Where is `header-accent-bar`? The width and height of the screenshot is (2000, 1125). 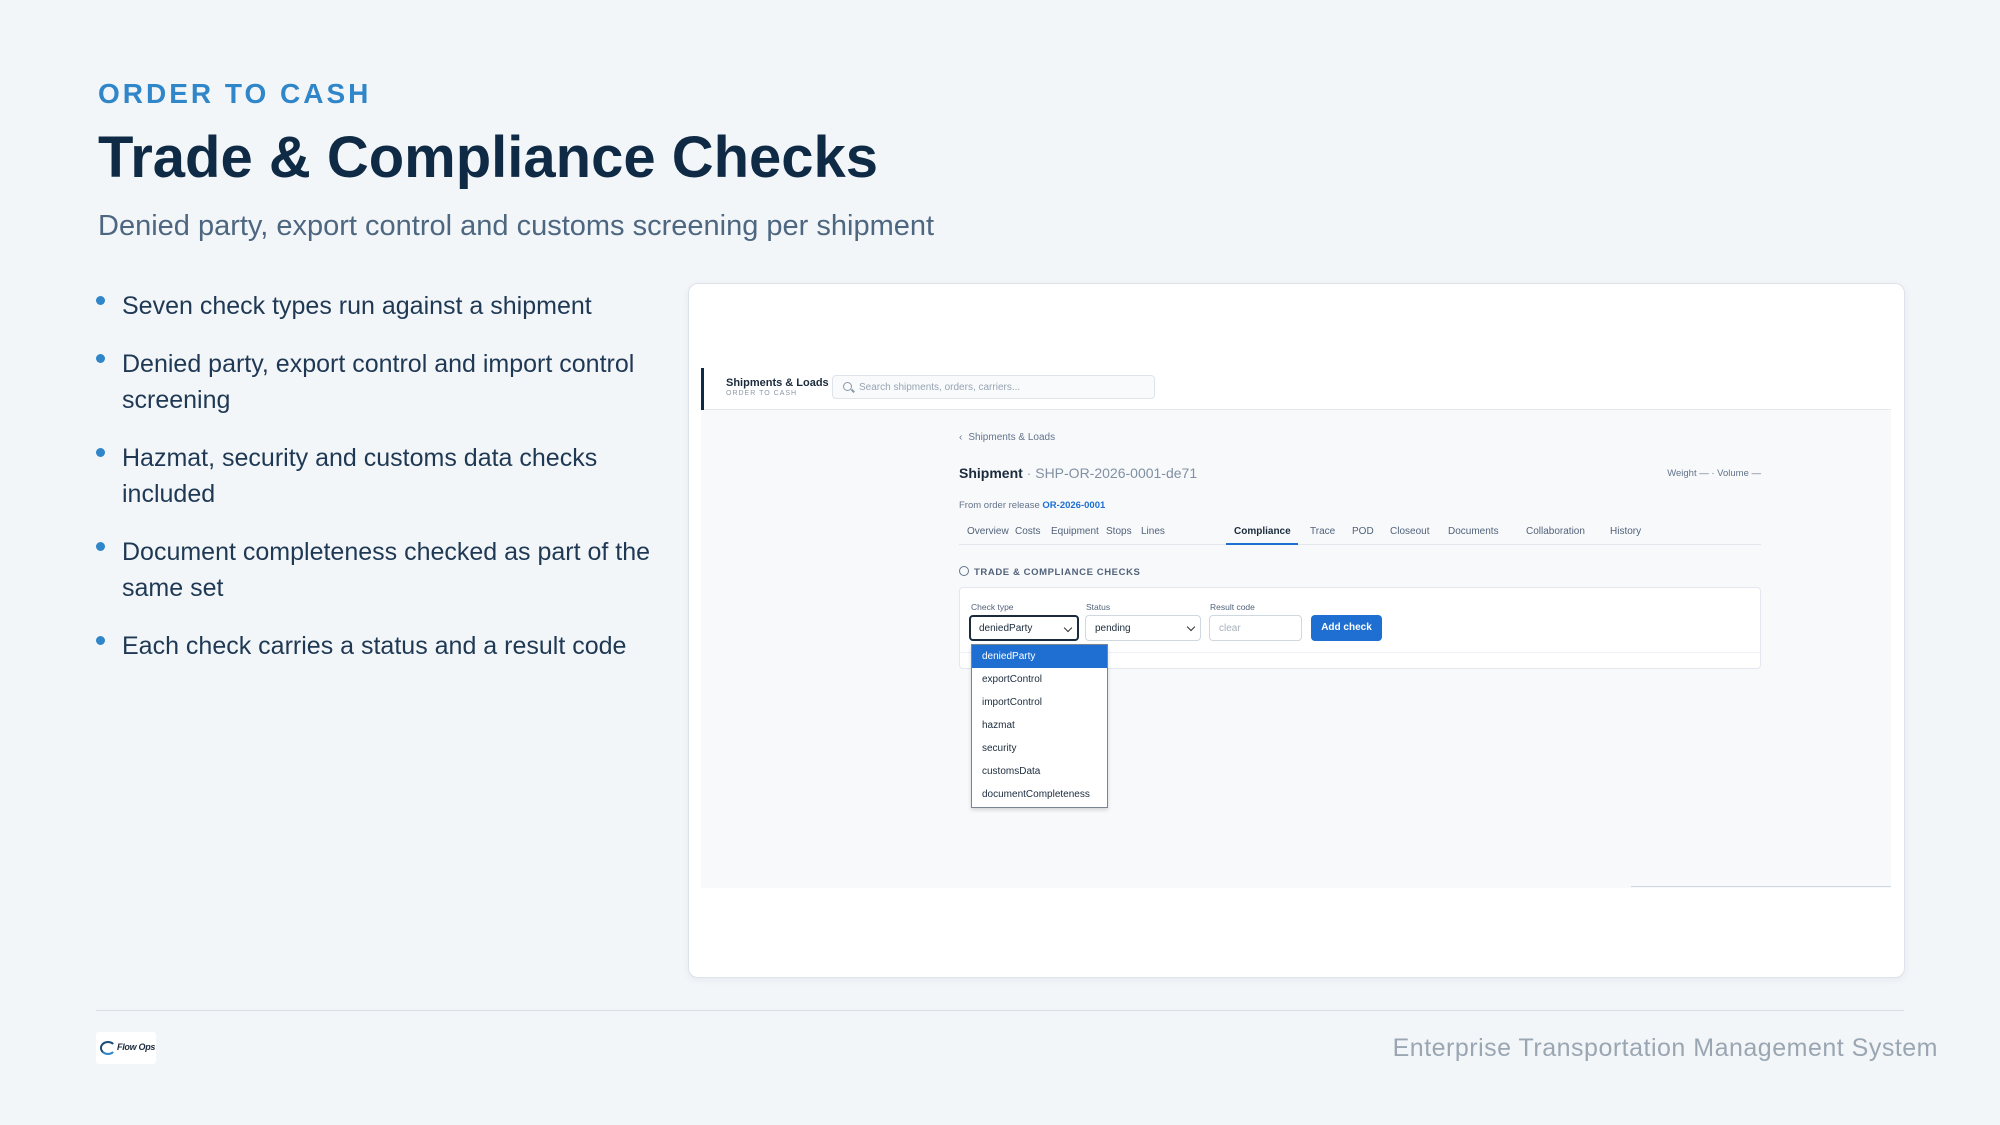 header-accent-bar is located at coordinates (702, 389).